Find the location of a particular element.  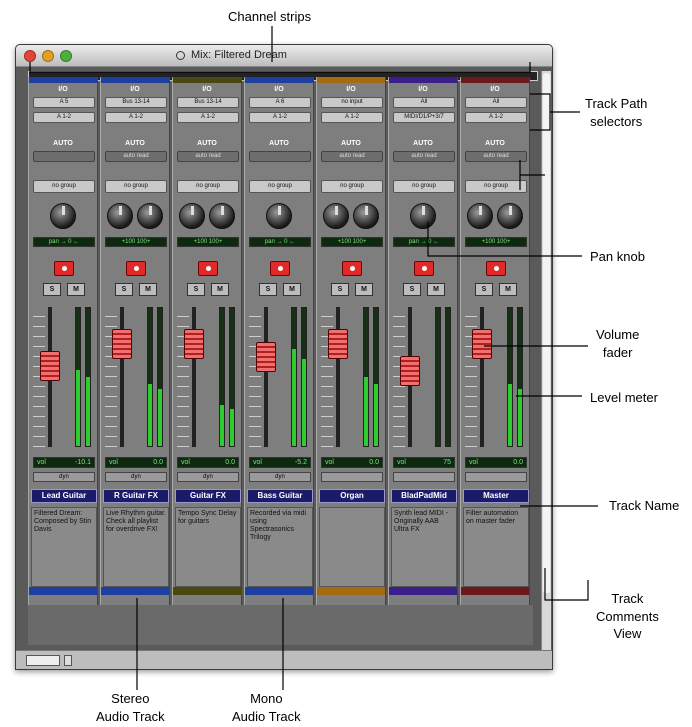

track-comments is located at coordinates (352, 547).